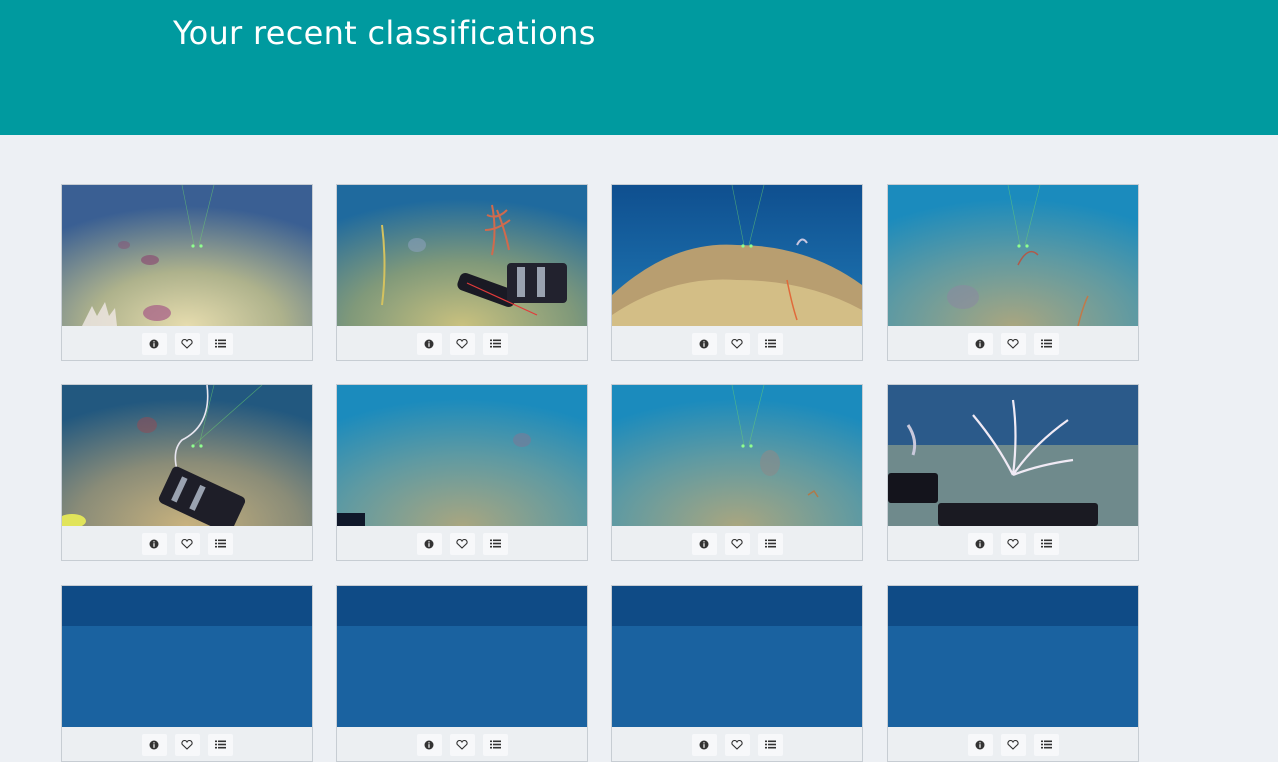 The image size is (1278, 762). What do you see at coordinates (384, 33) in the screenshot?
I see `page-title: Your recent classifications` at bounding box center [384, 33].